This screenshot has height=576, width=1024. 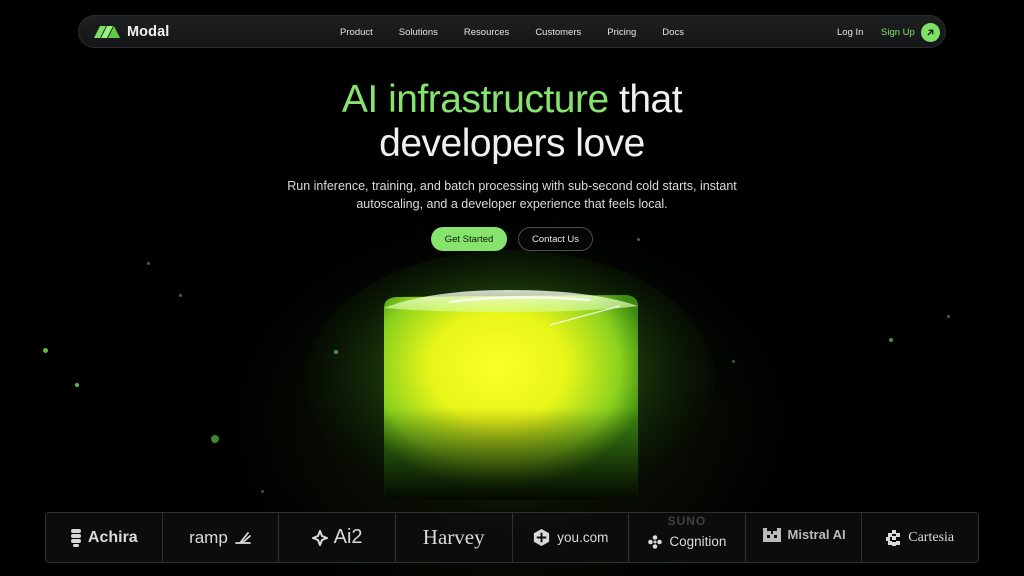 I want to click on nav-link-pricing: Pricing, so click(x=621, y=32).